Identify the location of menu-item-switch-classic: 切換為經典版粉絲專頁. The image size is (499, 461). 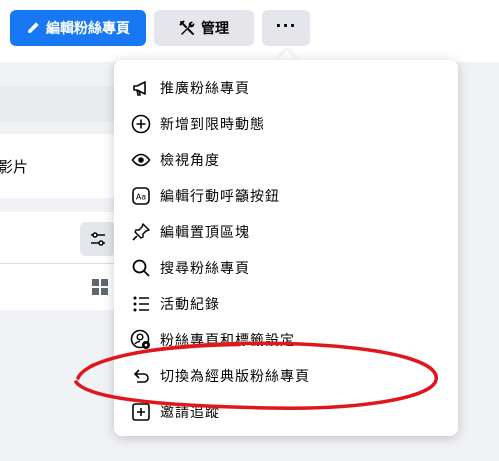
(286, 376).